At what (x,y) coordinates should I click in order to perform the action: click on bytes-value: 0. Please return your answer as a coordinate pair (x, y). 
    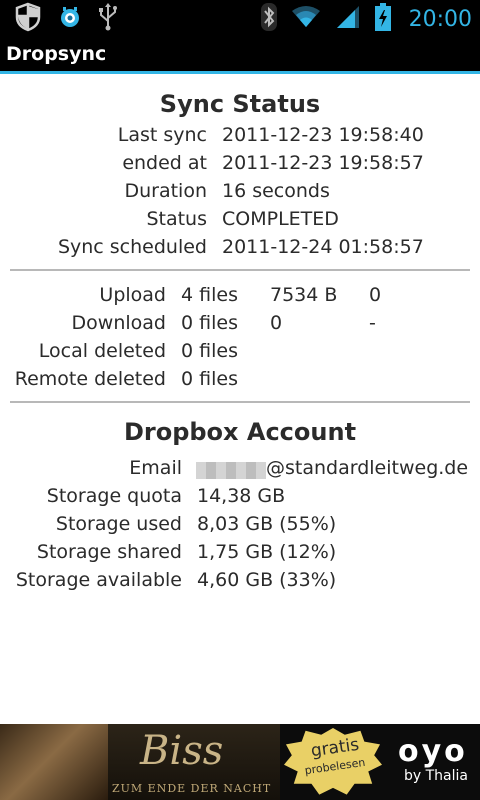
    Looking at the image, I should click on (276, 323).